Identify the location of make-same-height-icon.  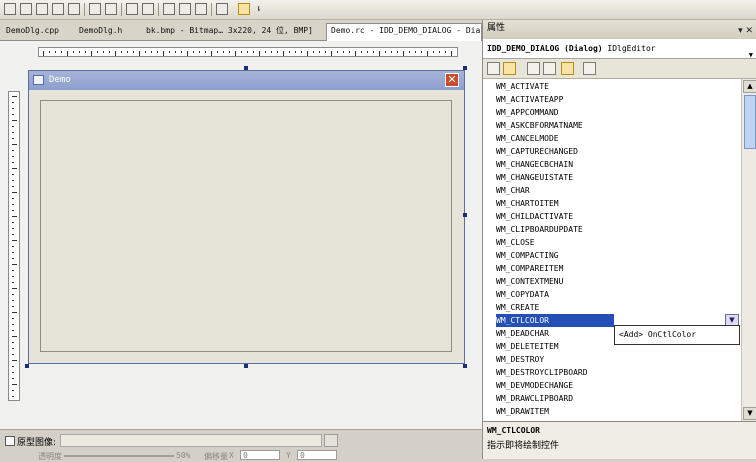
(169, 9).